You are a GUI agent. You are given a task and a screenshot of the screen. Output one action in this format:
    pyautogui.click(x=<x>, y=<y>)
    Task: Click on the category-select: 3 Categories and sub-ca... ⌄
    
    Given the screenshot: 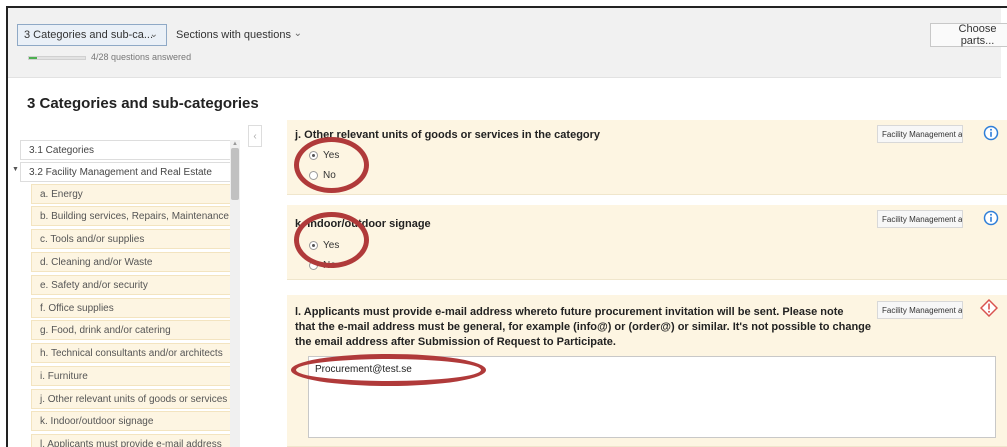 What is the action you would take?
    pyautogui.click(x=92, y=35)
    